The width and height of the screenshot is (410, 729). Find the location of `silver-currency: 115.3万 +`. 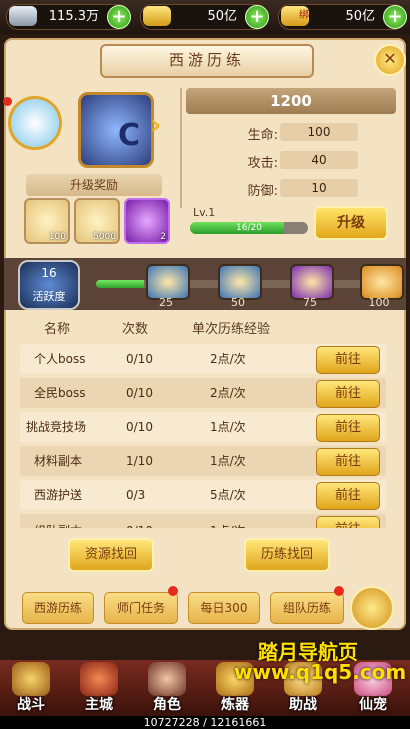

silver-currency: 115.3万 + is located at coordinates (68, 17).